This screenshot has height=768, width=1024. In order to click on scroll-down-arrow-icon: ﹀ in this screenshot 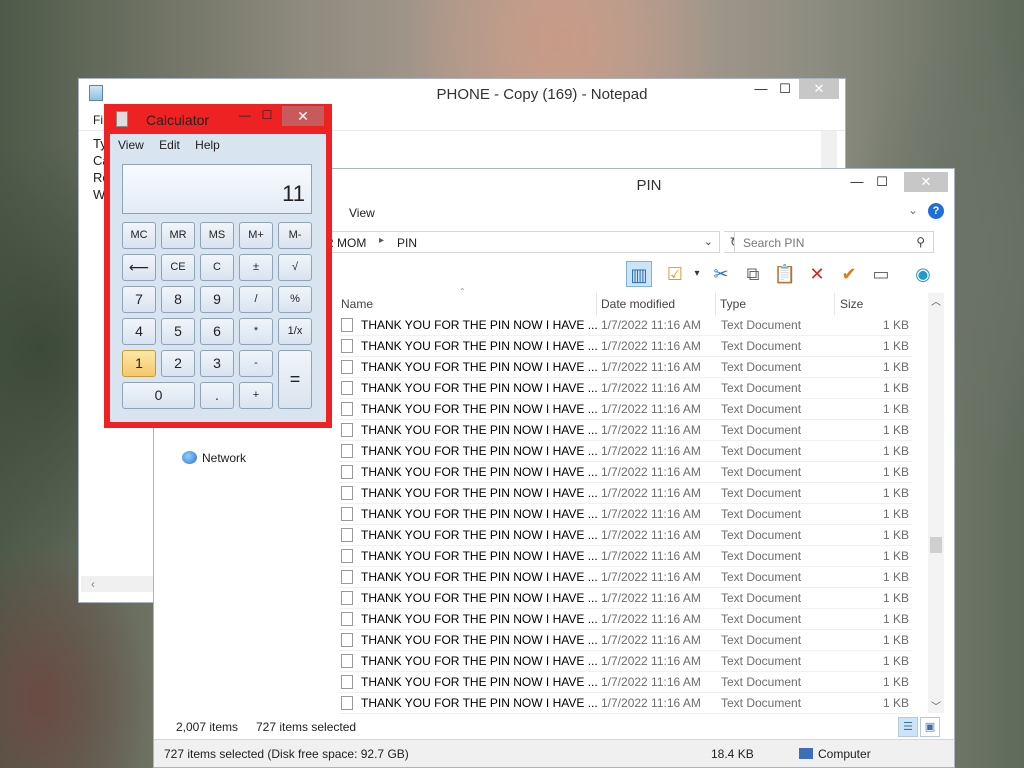, I will do `click(936, 705)`.